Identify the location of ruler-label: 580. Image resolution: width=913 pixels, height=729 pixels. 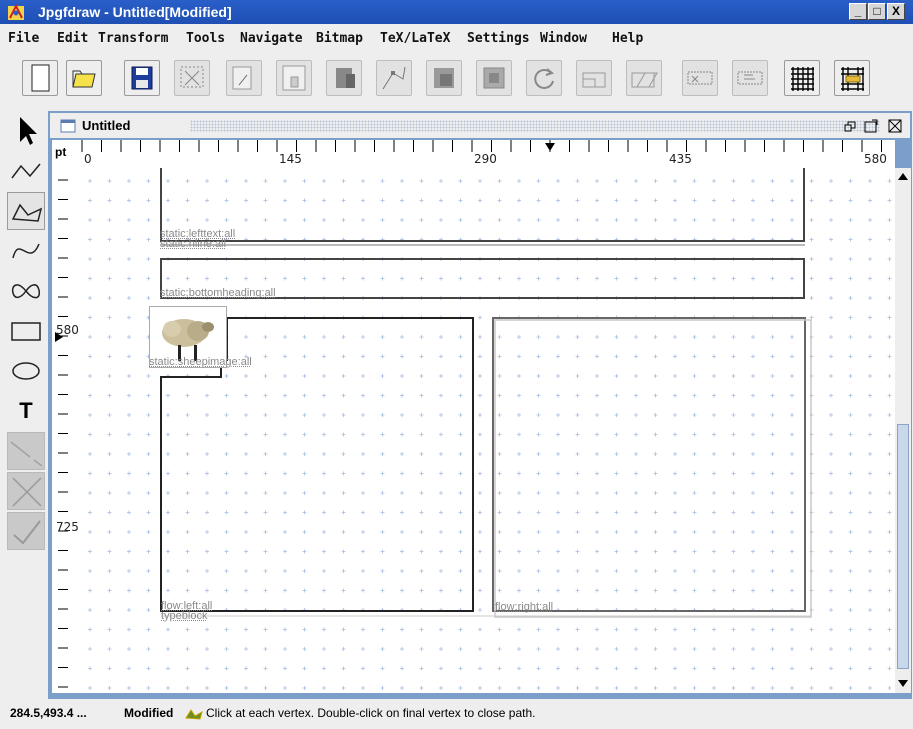
(875, 159).